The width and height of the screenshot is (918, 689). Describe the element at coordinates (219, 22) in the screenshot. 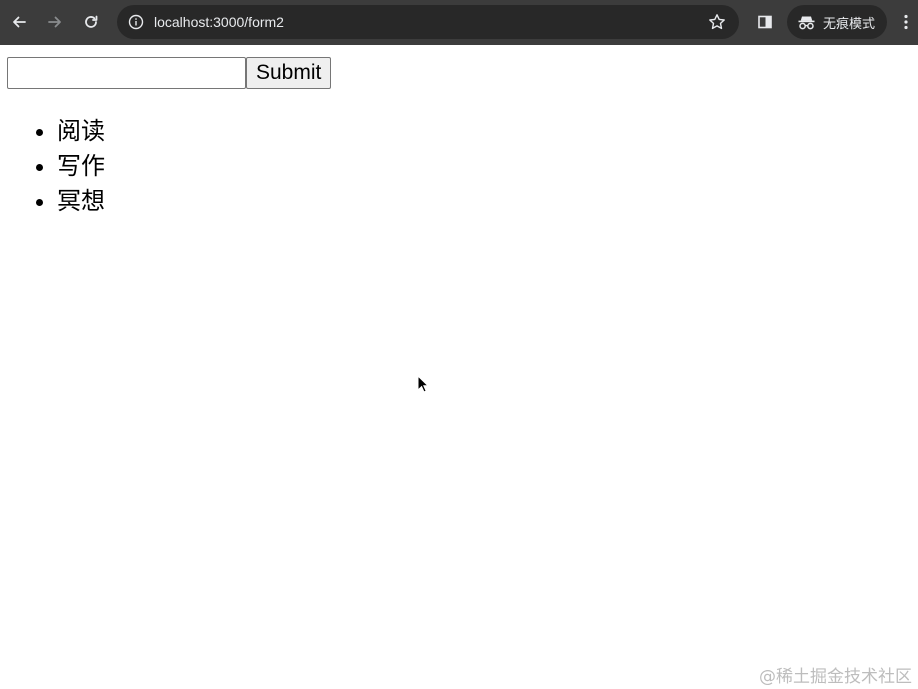

I see `url-text: localhost:3000/form2` at that location.